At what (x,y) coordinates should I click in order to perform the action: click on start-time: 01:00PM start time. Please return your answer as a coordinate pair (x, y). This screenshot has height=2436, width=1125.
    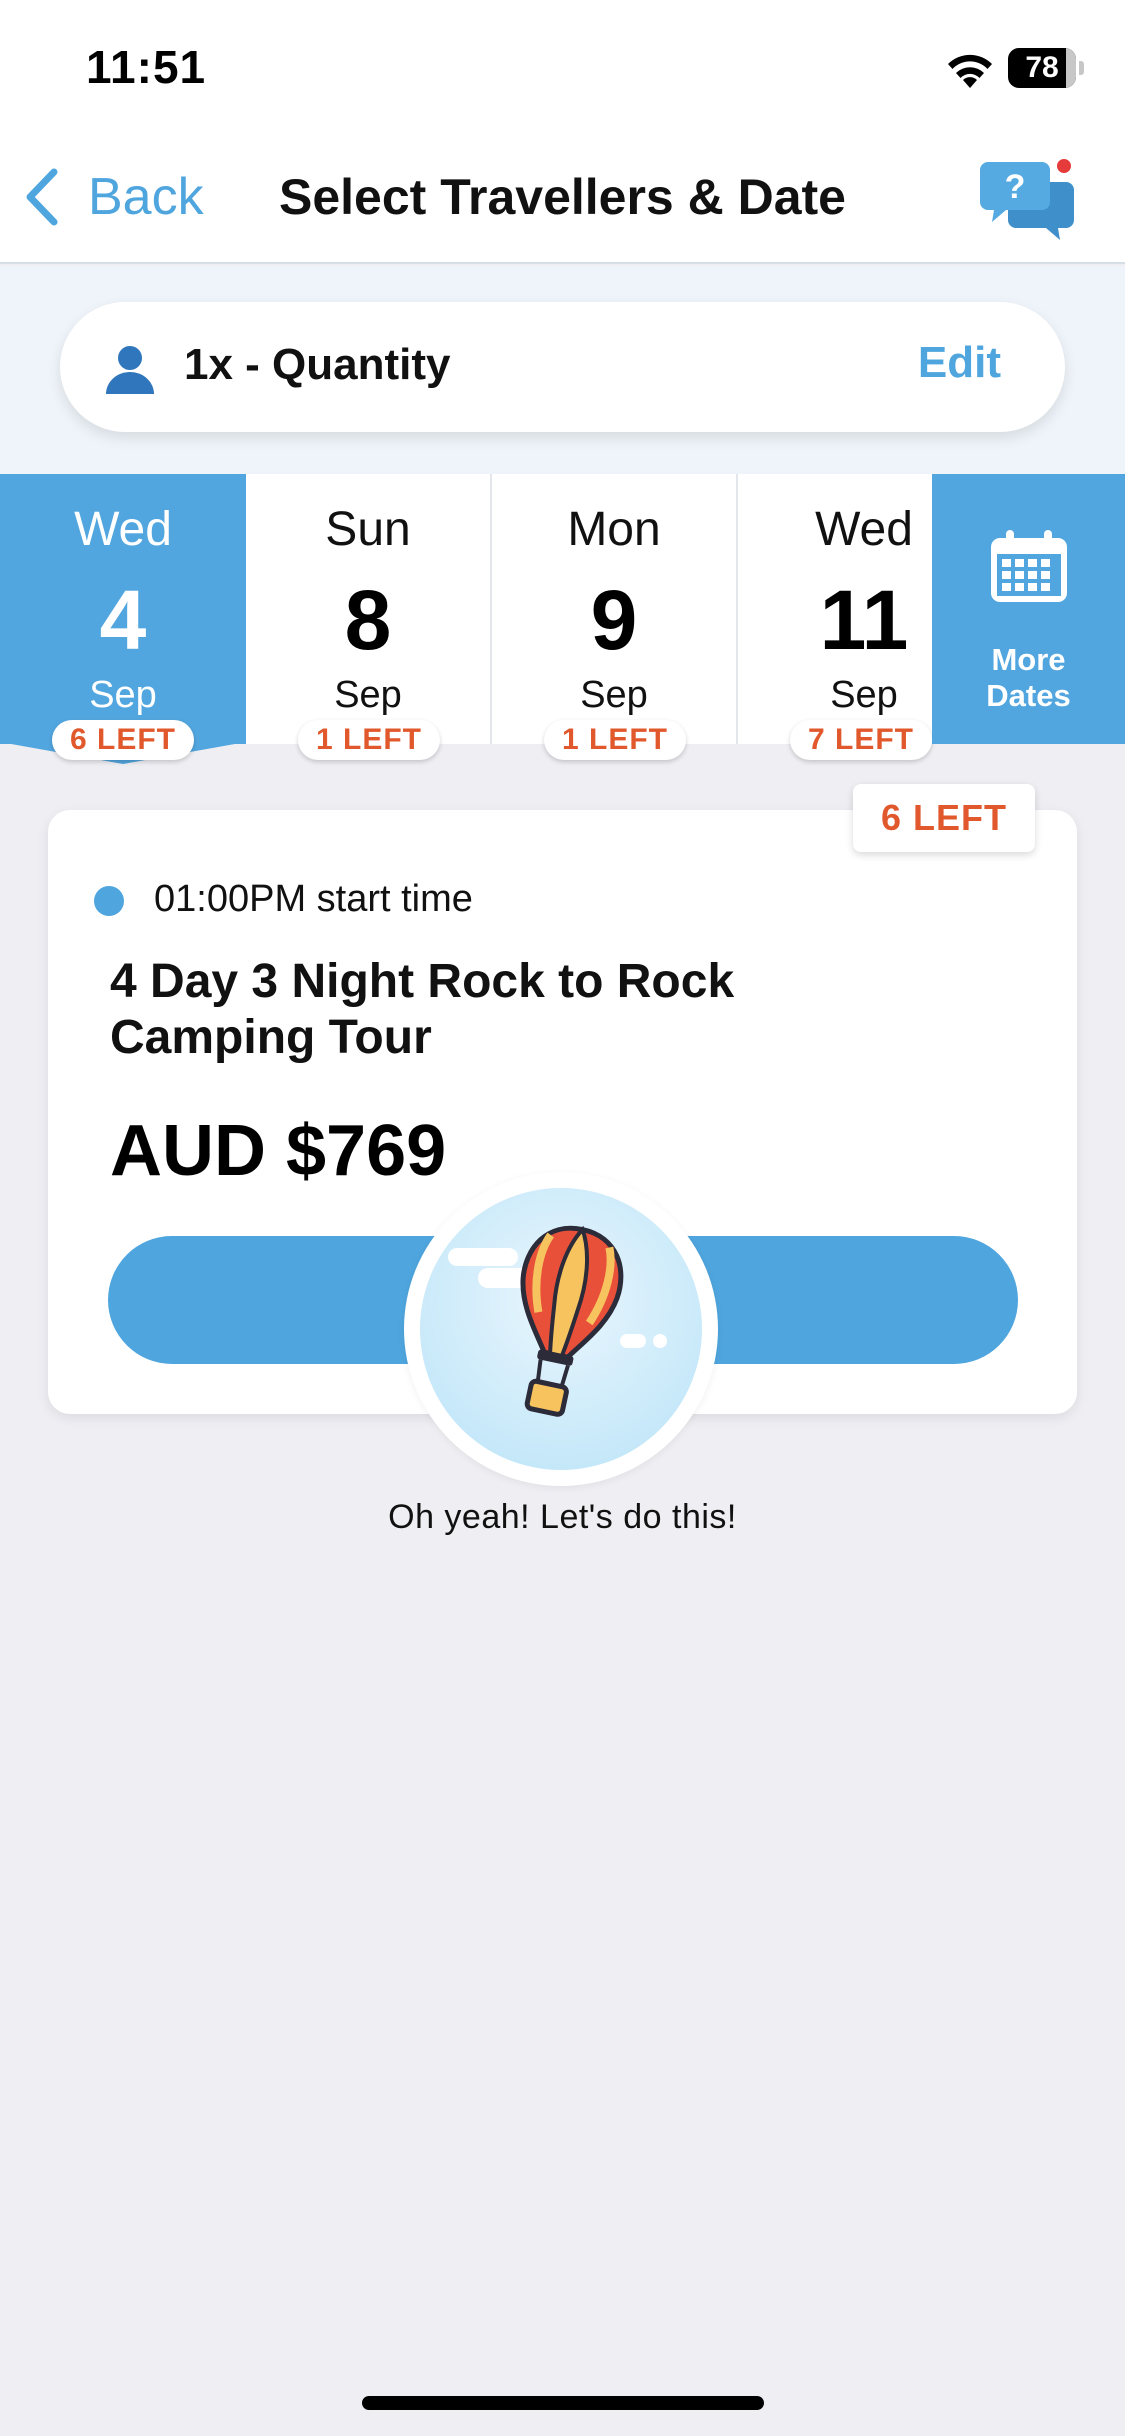
    Looking at the image, I should click on (313, 899).